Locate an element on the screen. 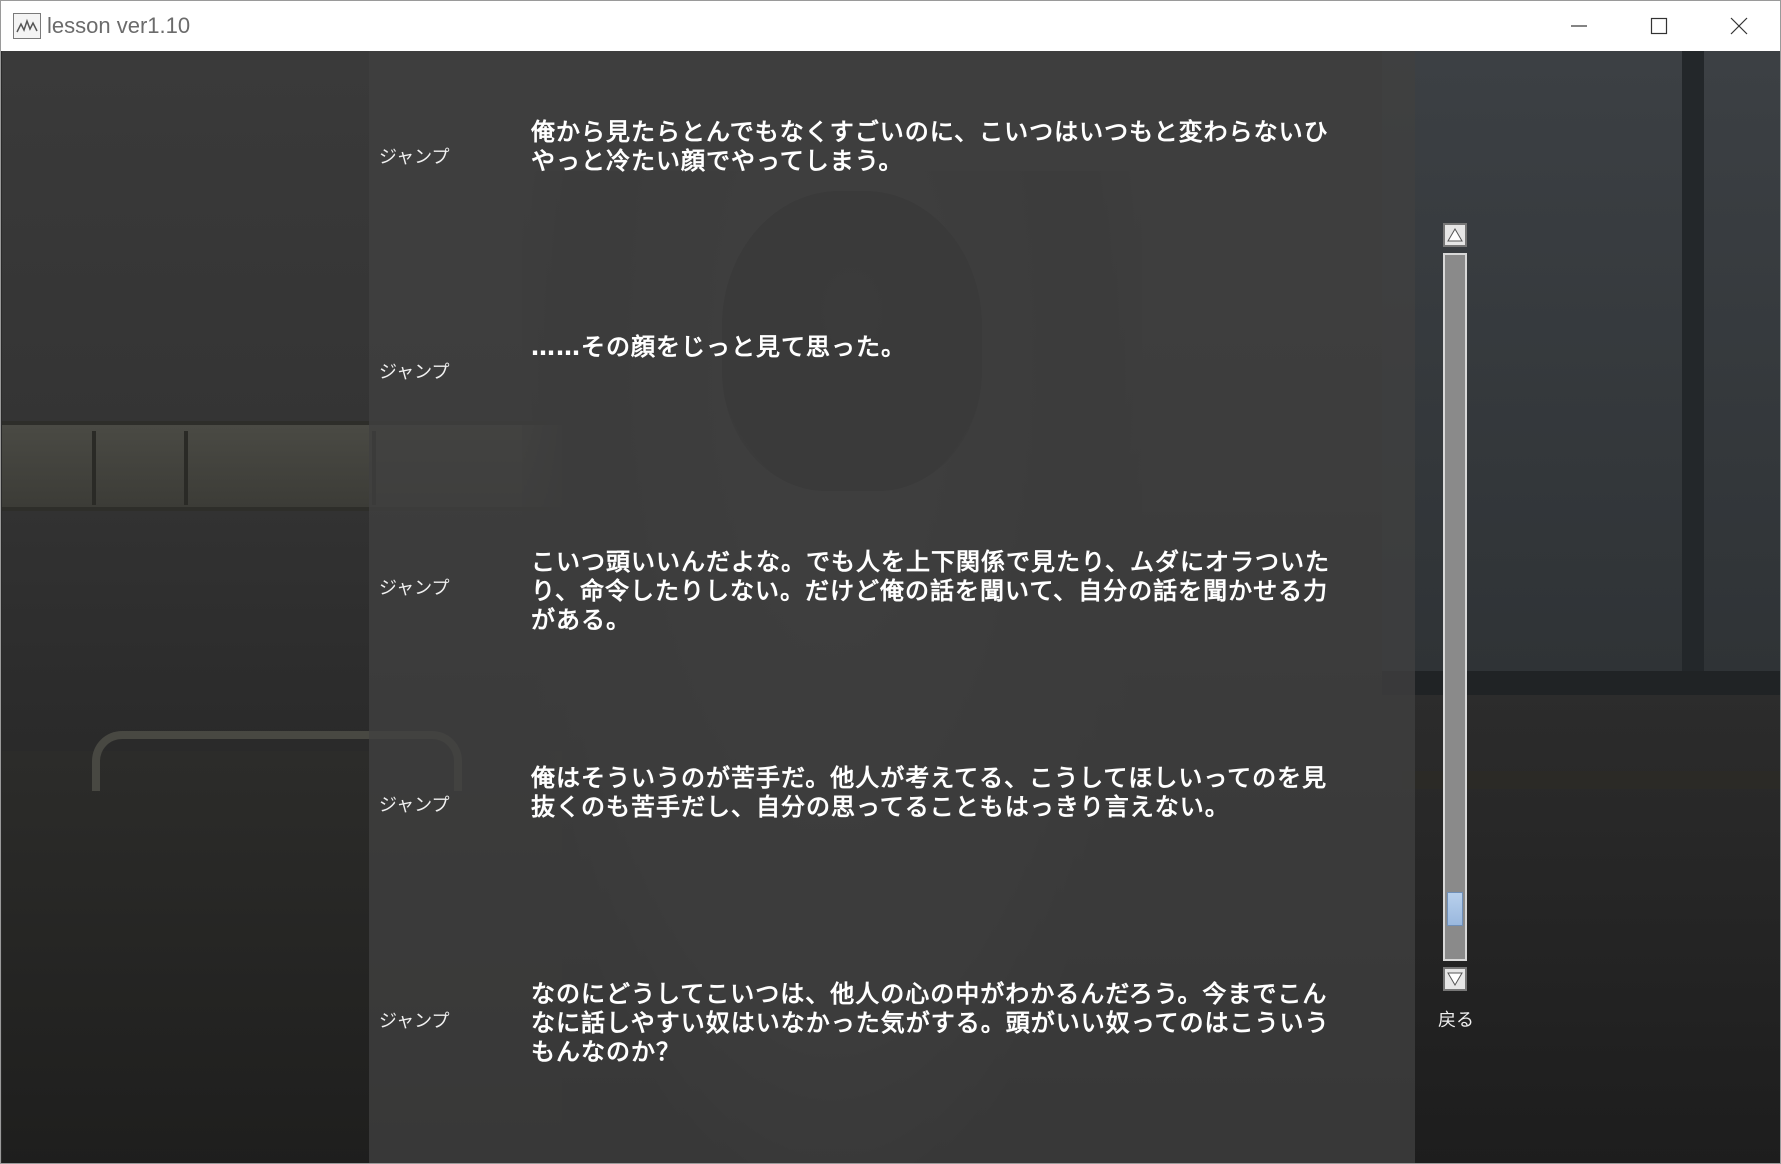 This screenshot has width=1781, height=1164. arrow-up-icon is located at coordinates (1455, 235).